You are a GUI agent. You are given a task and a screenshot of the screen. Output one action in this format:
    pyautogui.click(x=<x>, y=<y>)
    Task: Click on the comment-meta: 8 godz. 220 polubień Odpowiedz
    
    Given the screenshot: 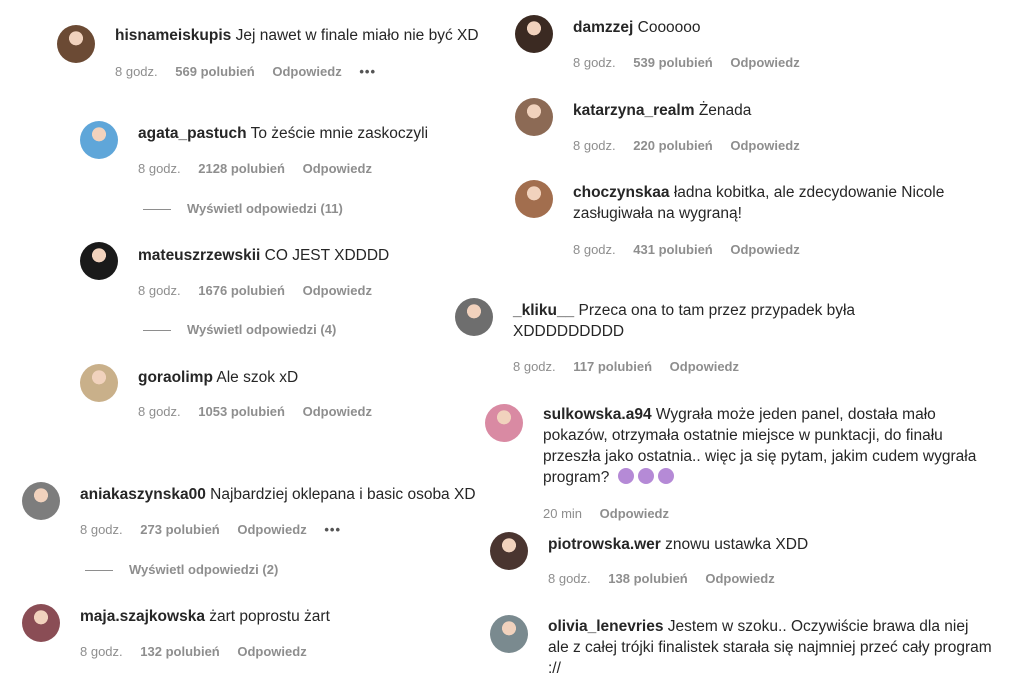 What is the action you would take?
    pyautogui.click(x=693, y=145)
    